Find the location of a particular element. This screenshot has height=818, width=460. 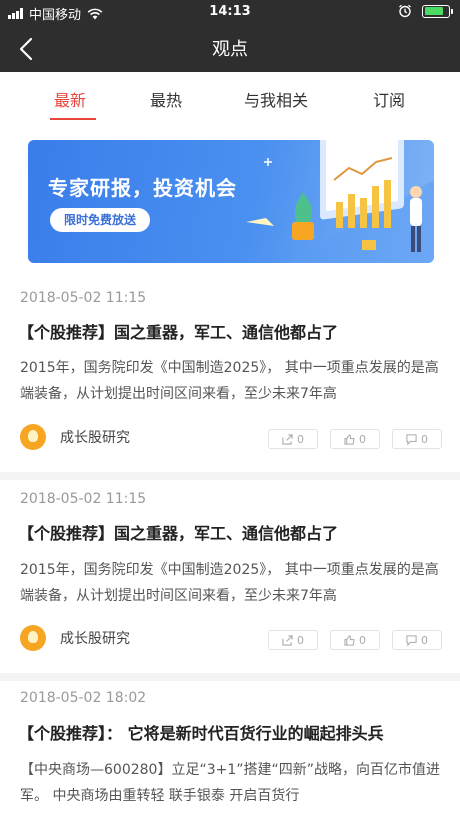

page-title: 观点 is located at coordinates (230, 49).